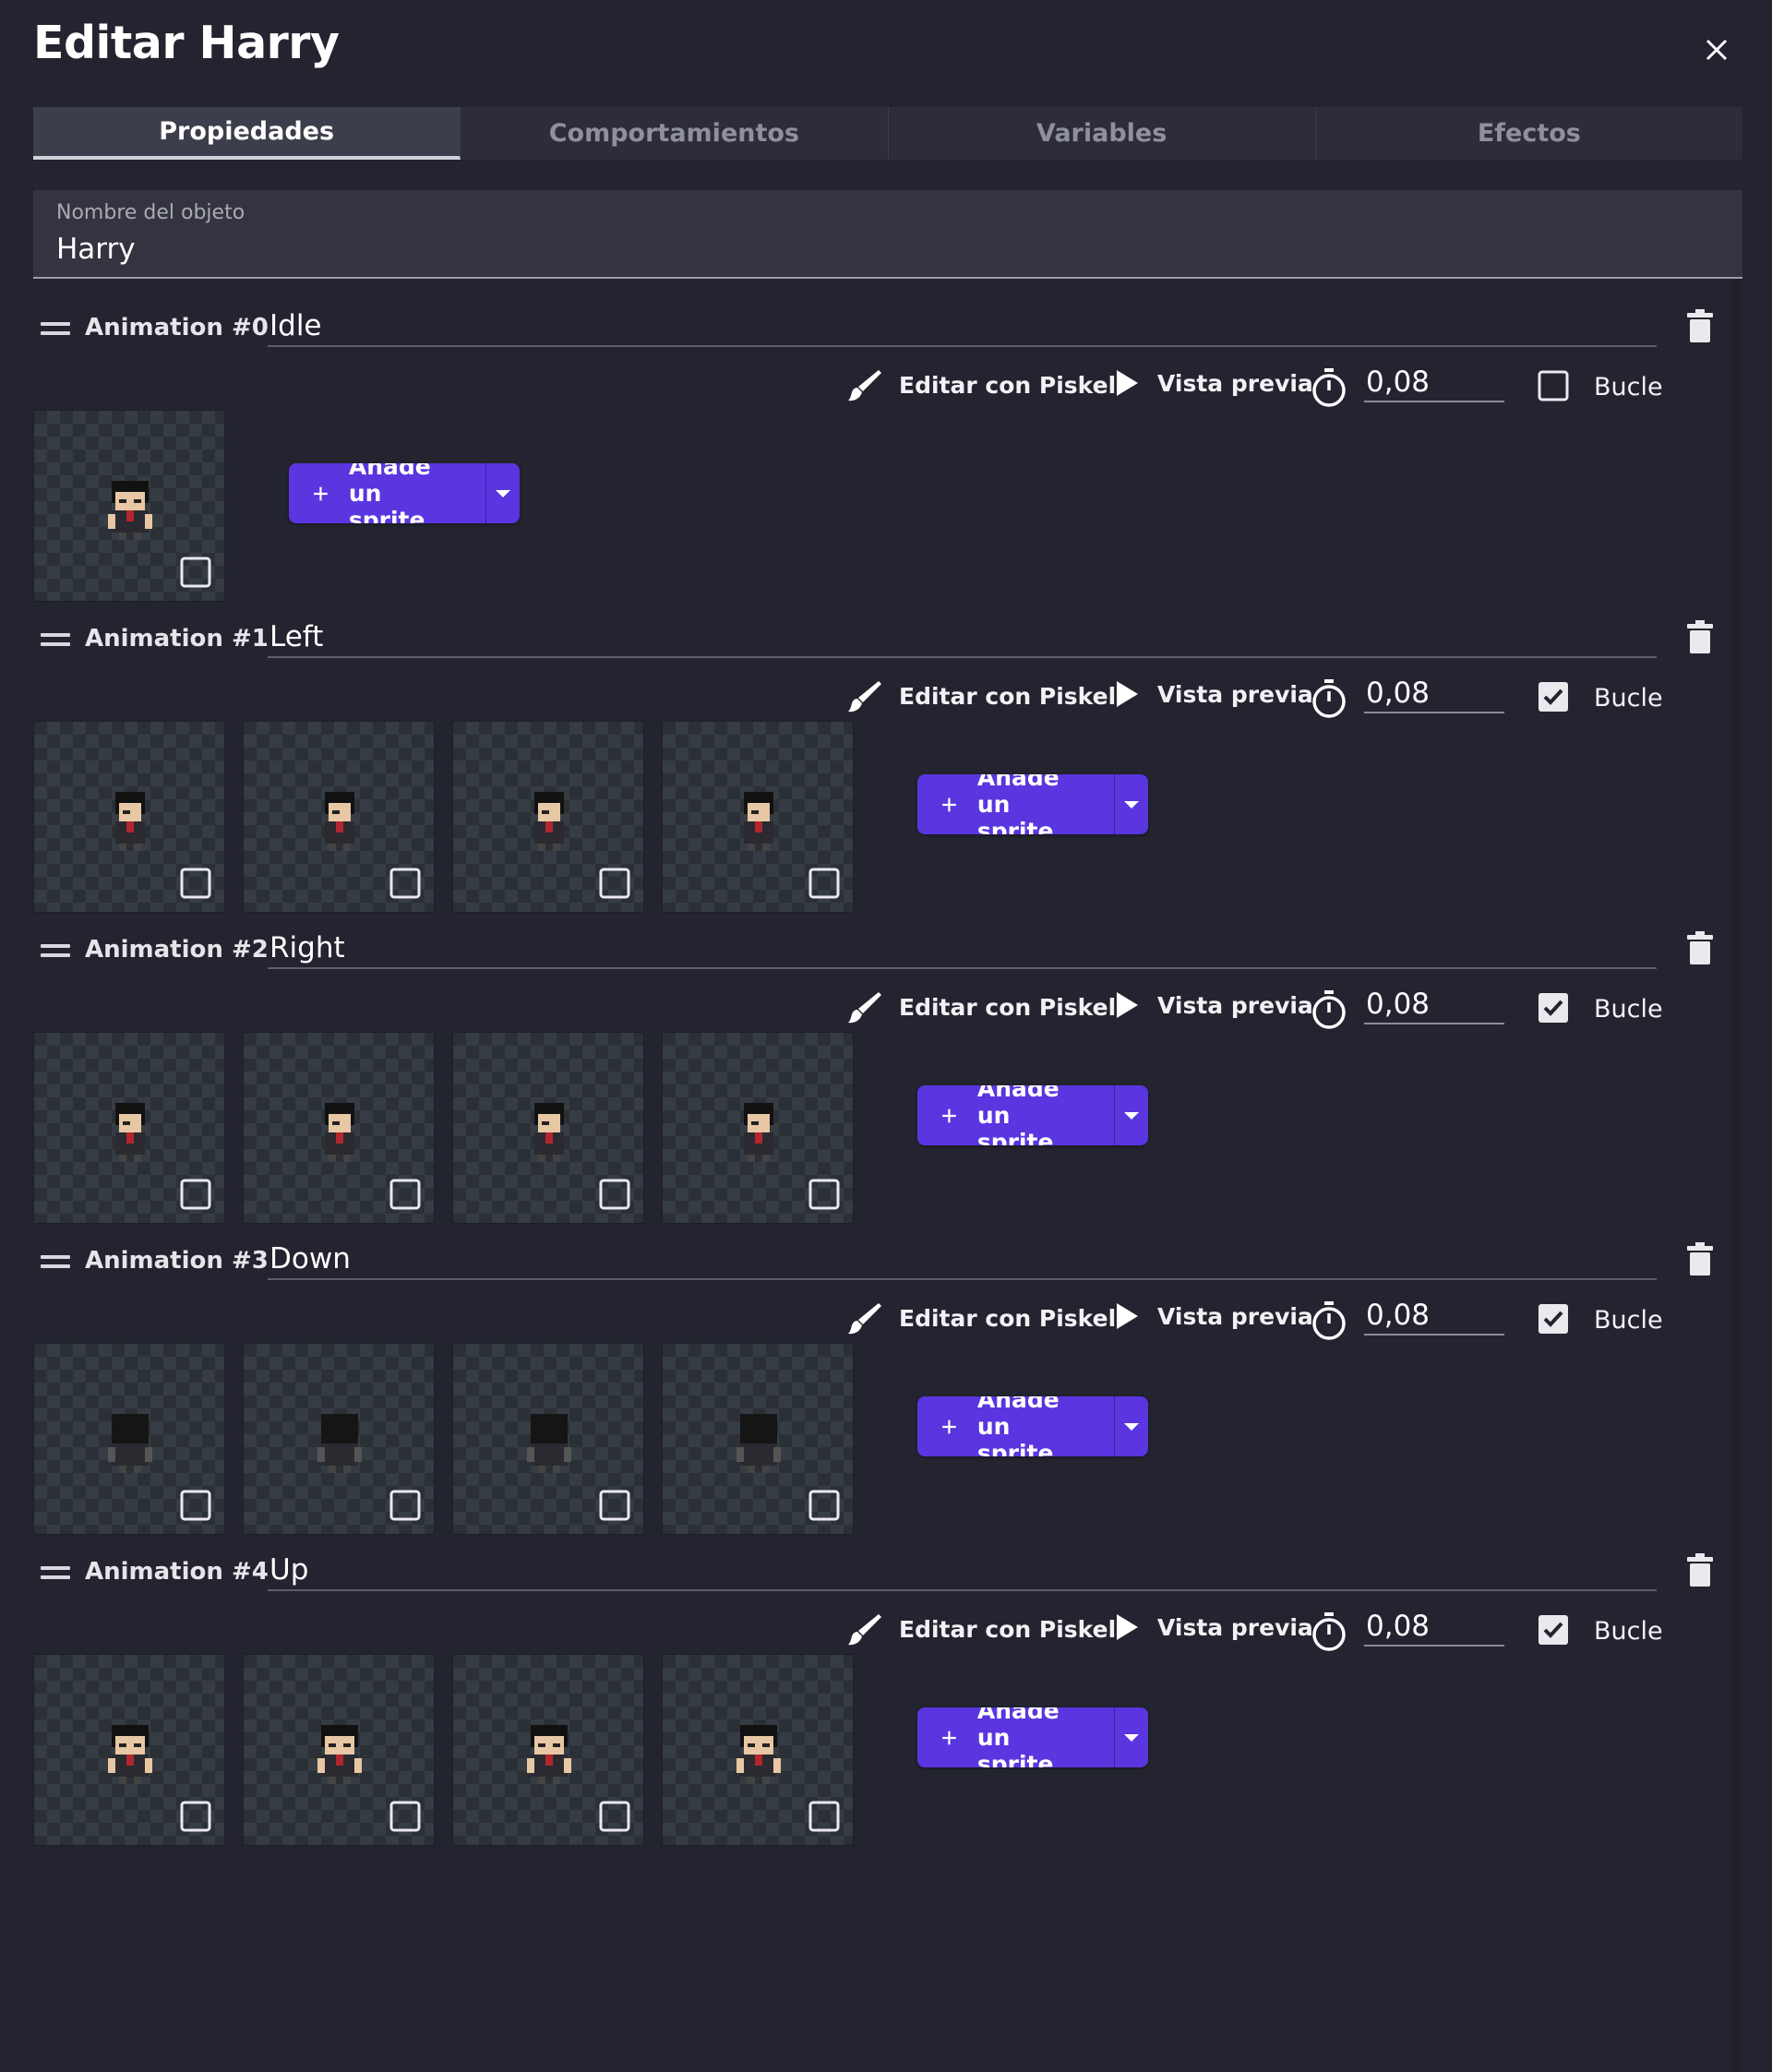 The height and width of the screenshot is (2072, 1772). What do you see at coordinates (1717, 50) in the screenshot?
I see `close-button` at bounding box center [1717, 50].